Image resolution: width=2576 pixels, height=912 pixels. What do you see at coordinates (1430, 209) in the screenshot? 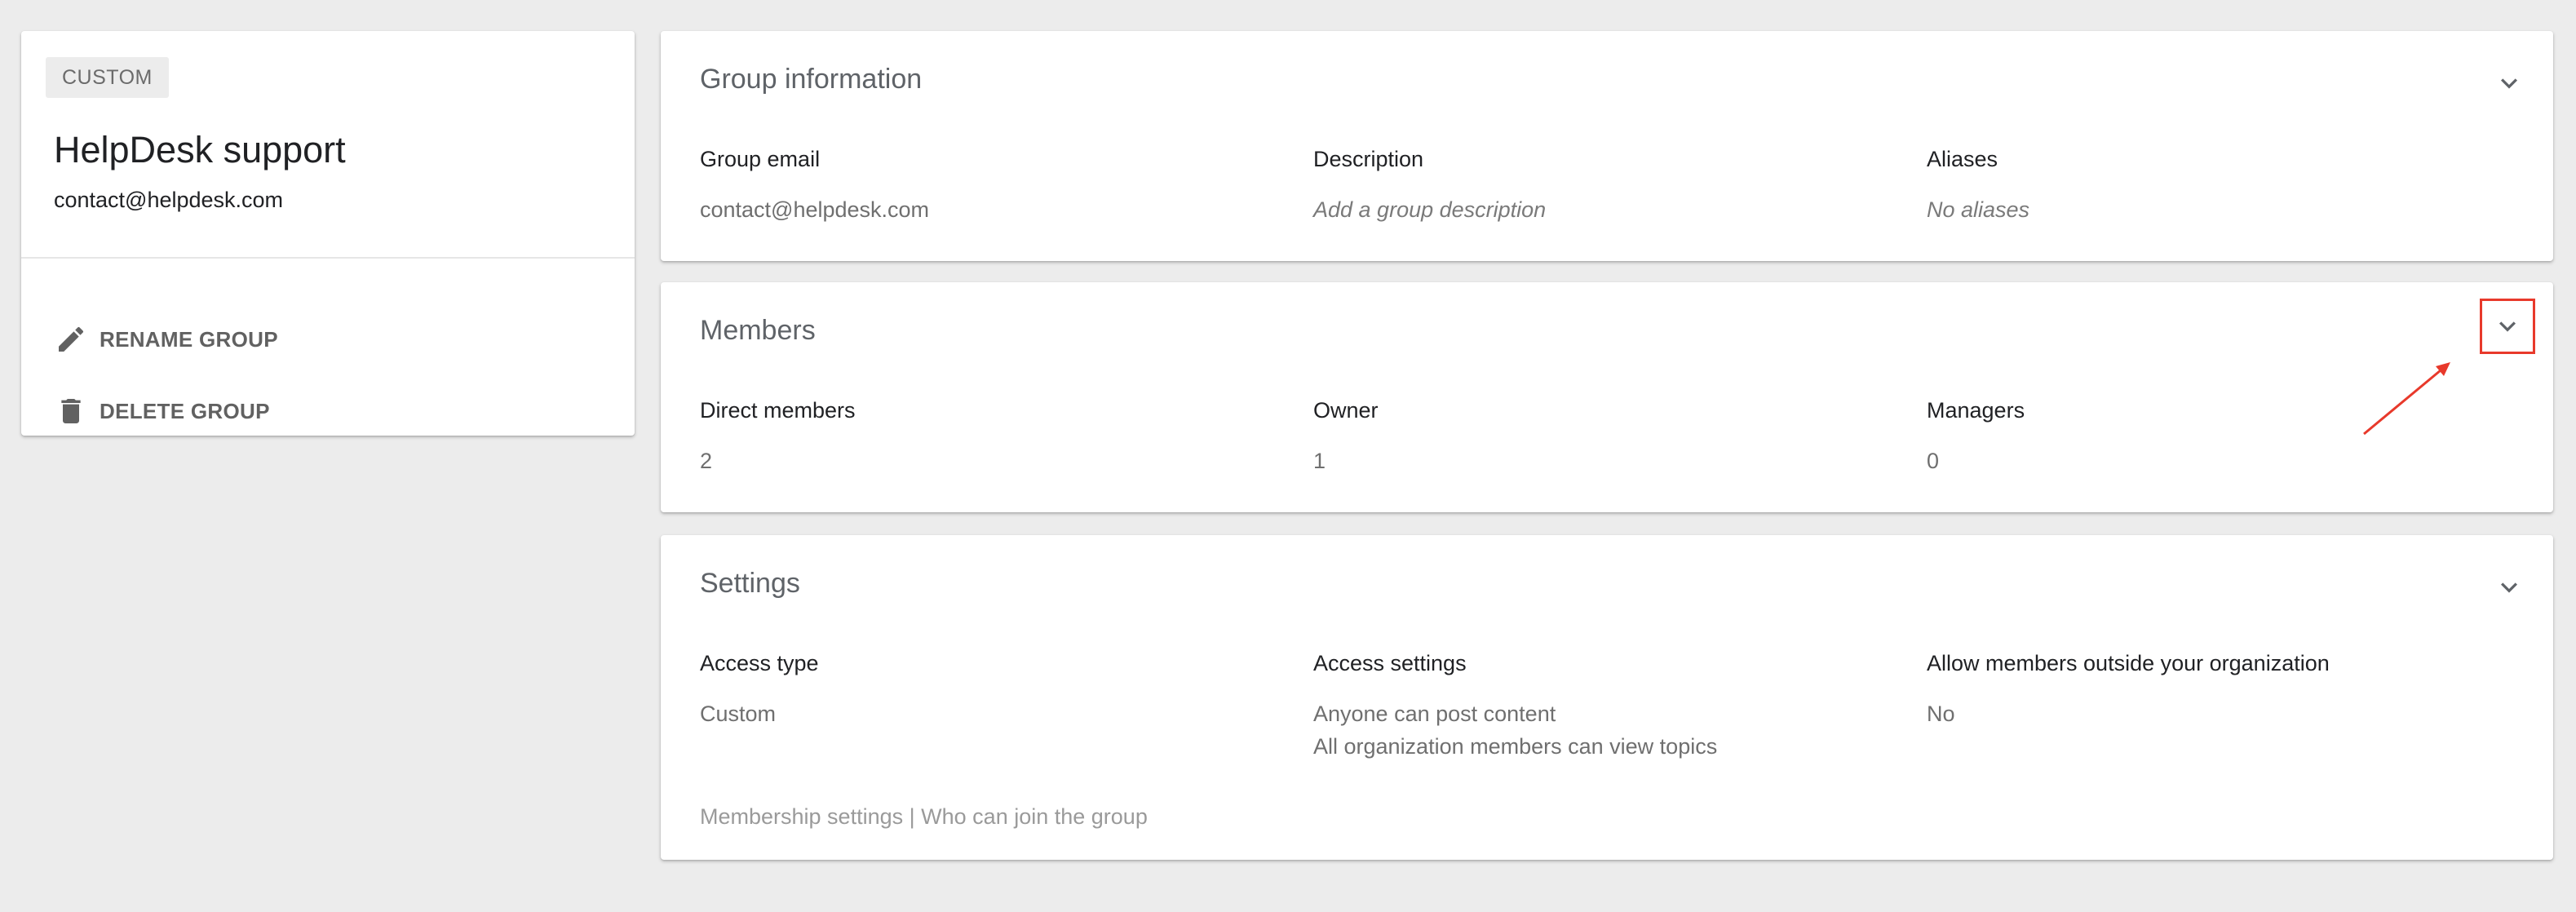
I see `field-value: Add a group description` at bounding box center [1430, 209].